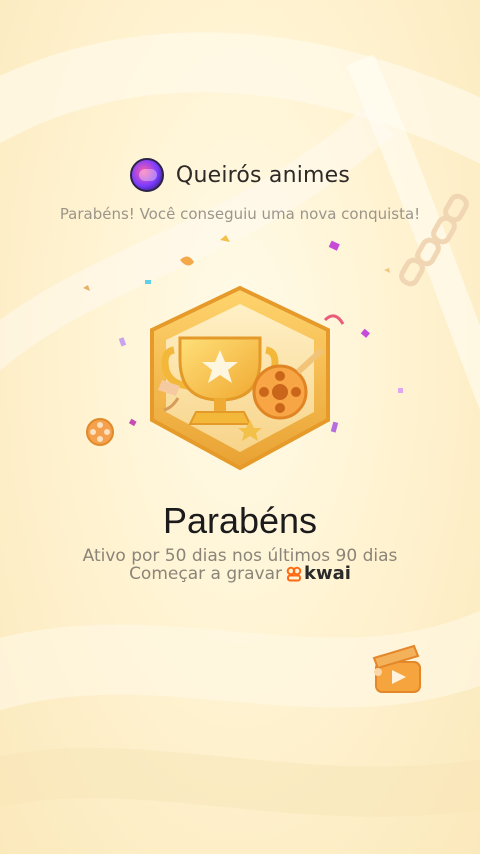 Image resolution: width=480 pixels, height=854 pixels. Describe the element at coordinates (434, 240) in the screenshot. I see `chain-decoration` at that location.